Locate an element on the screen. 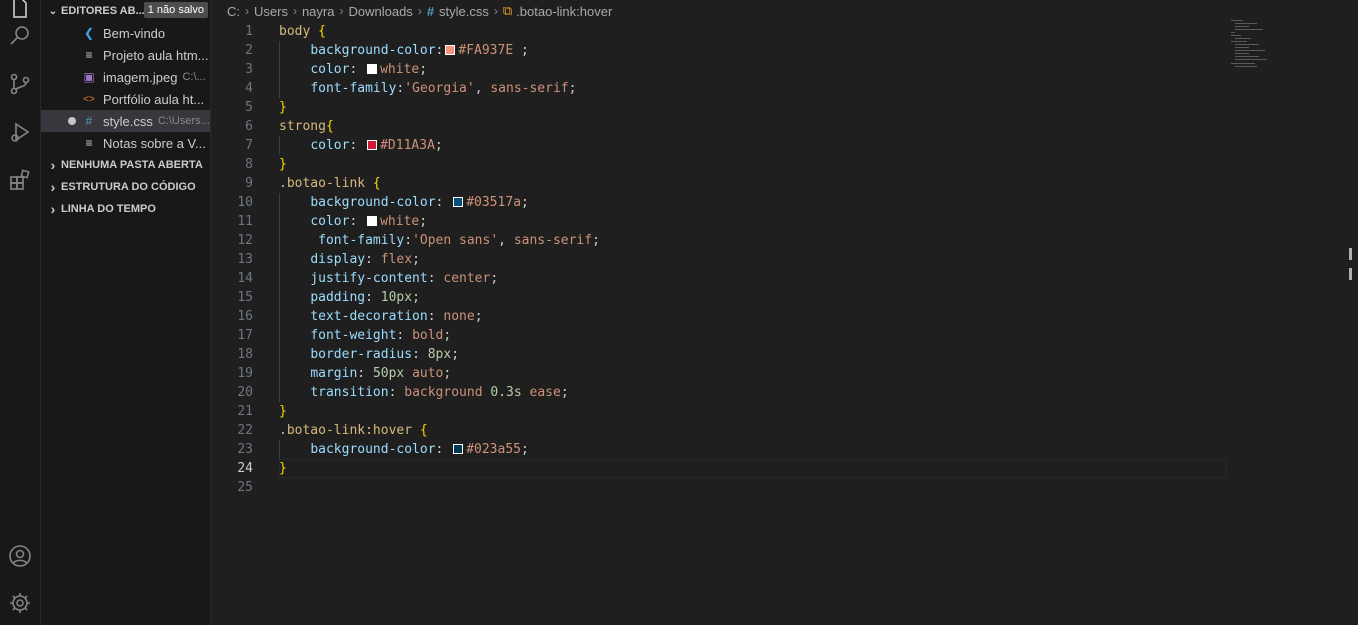  code-token: .botao-link is located at coordinates (322, 183).